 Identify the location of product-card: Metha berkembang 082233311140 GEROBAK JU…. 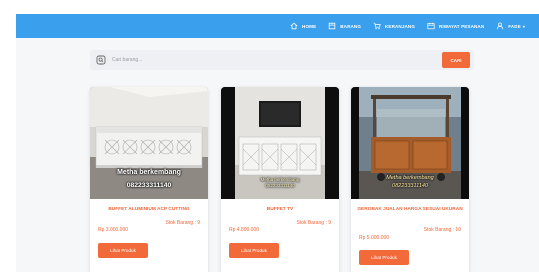
(410, 179).